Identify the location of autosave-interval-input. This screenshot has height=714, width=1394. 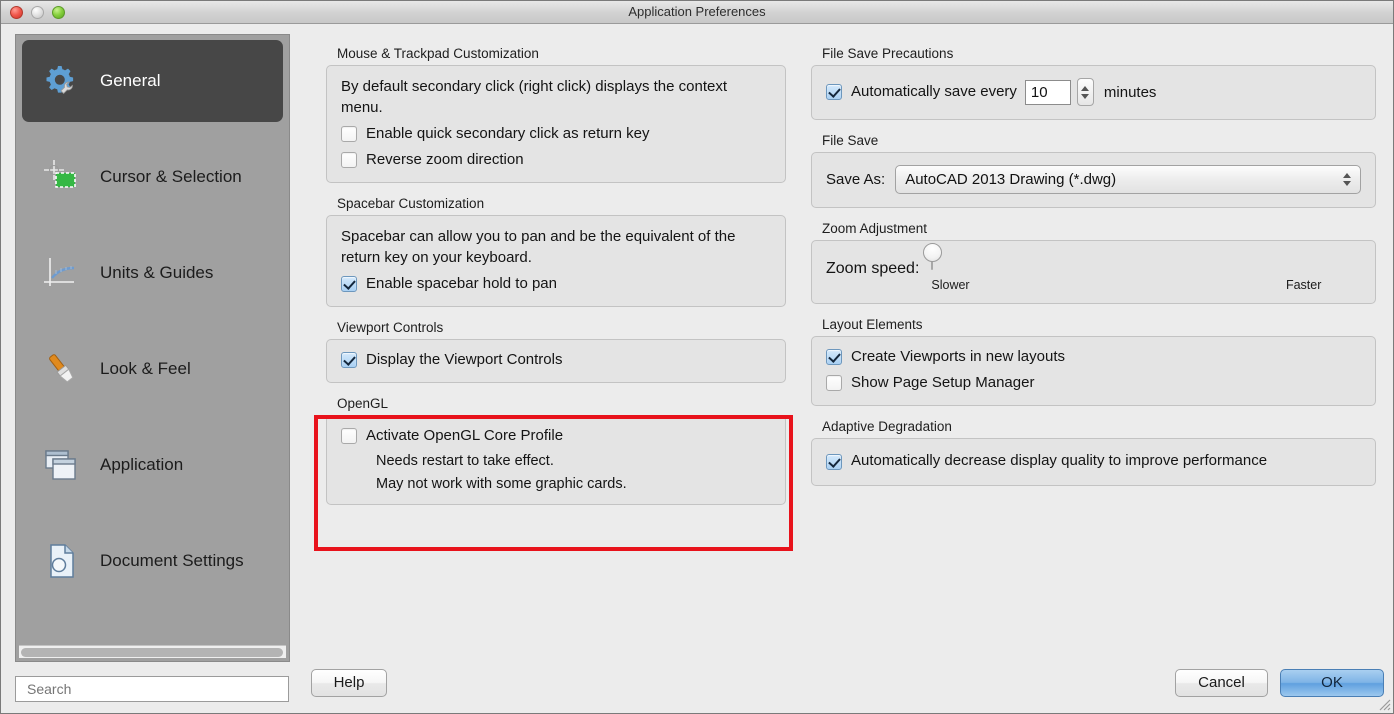
(1047, 92).